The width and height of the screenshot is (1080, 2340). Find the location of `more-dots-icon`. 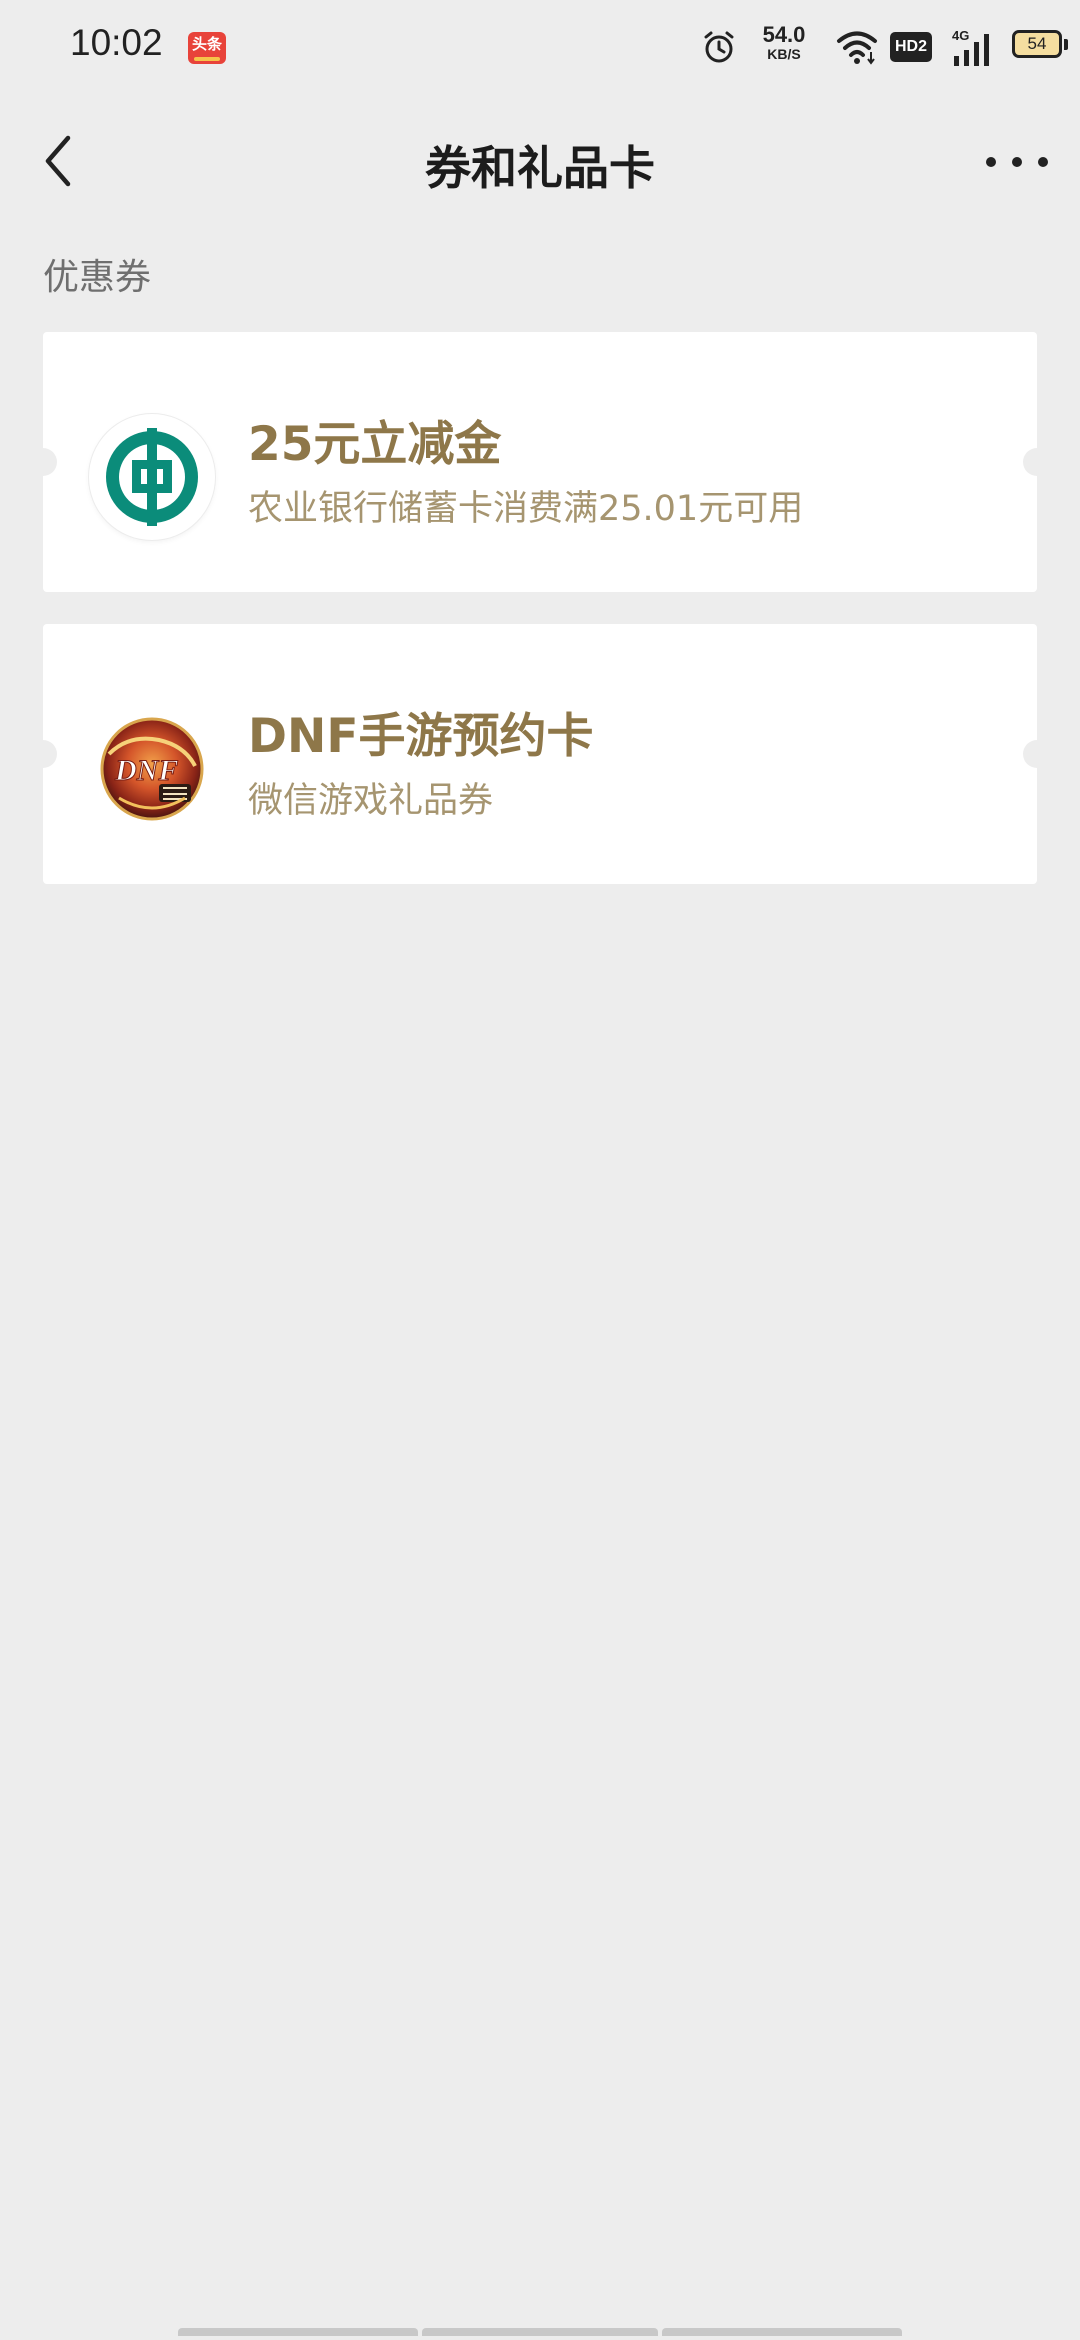

more-dots-icon is located at coordinates (1017, 161).